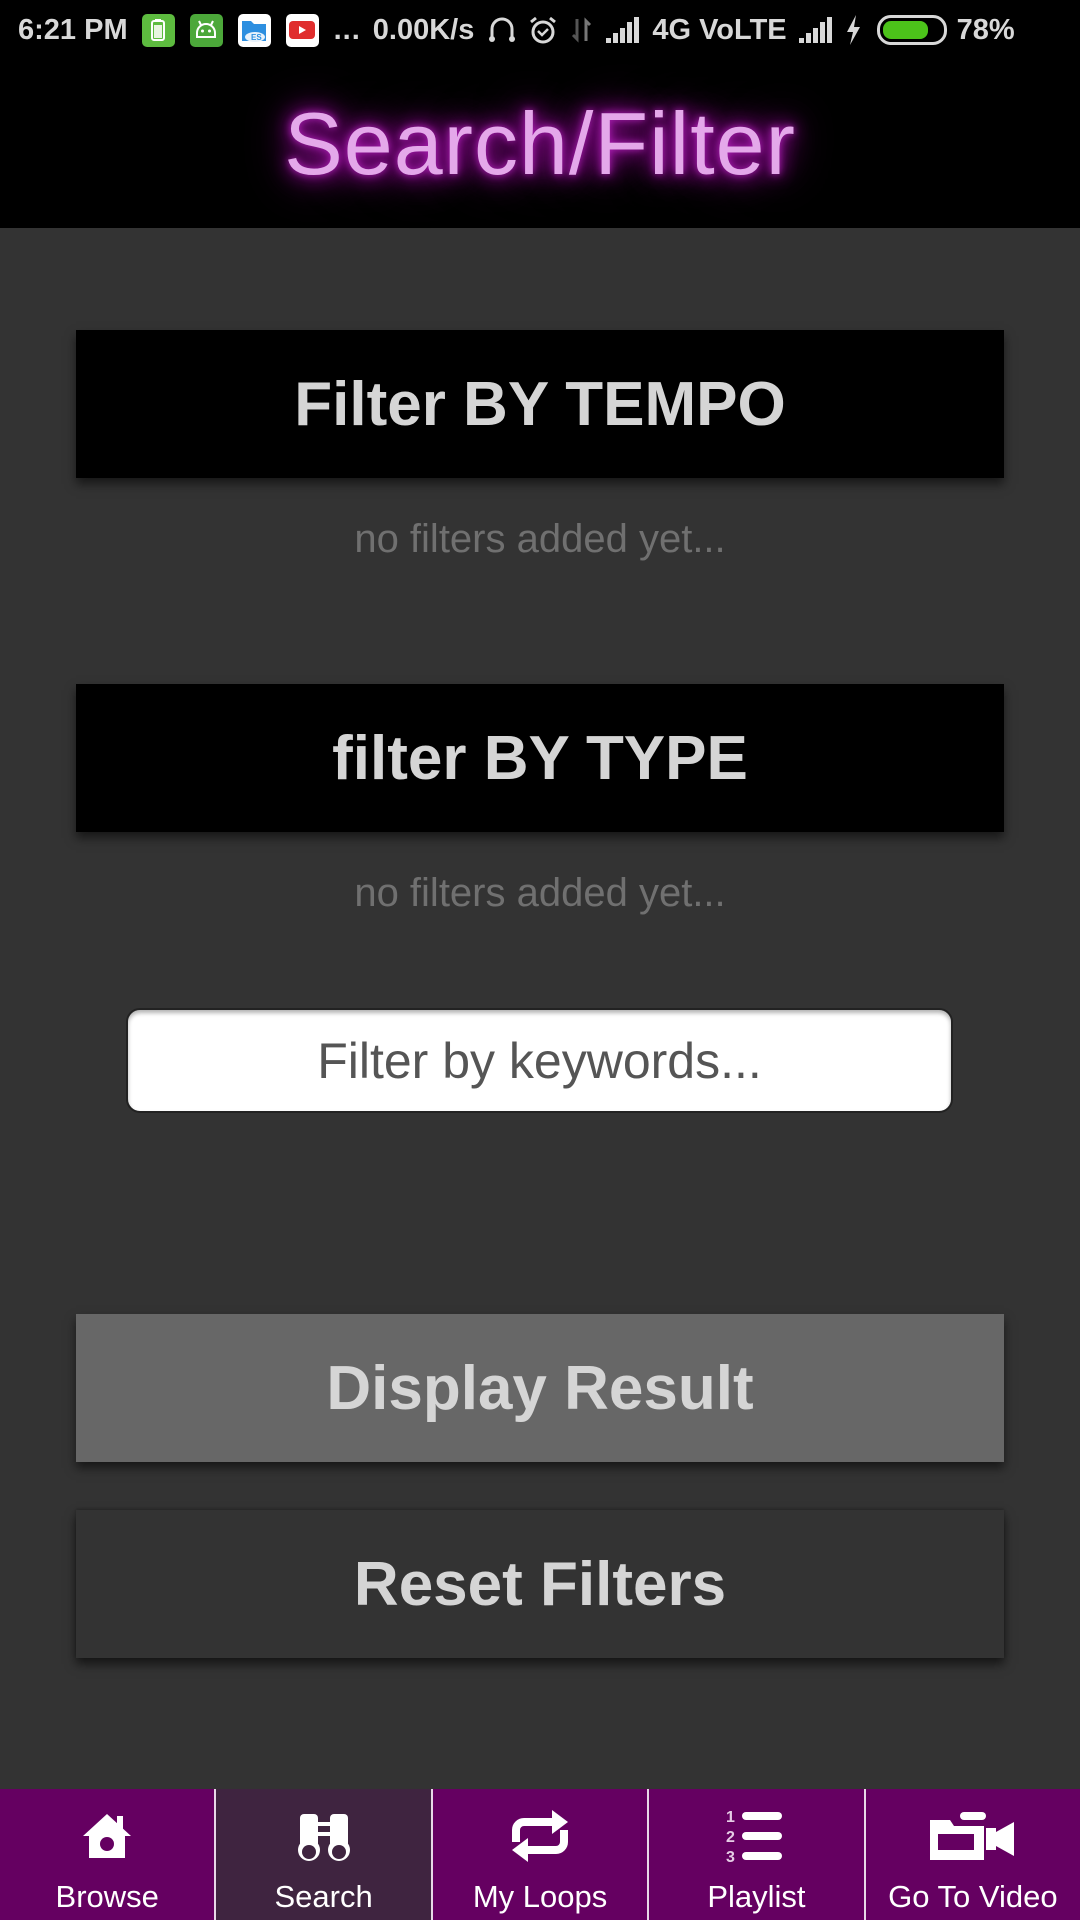 The width and height of the screenshot is (1080, 1920). I want to click on reset-filters-button: Reset Filters, so click(540, 1584).